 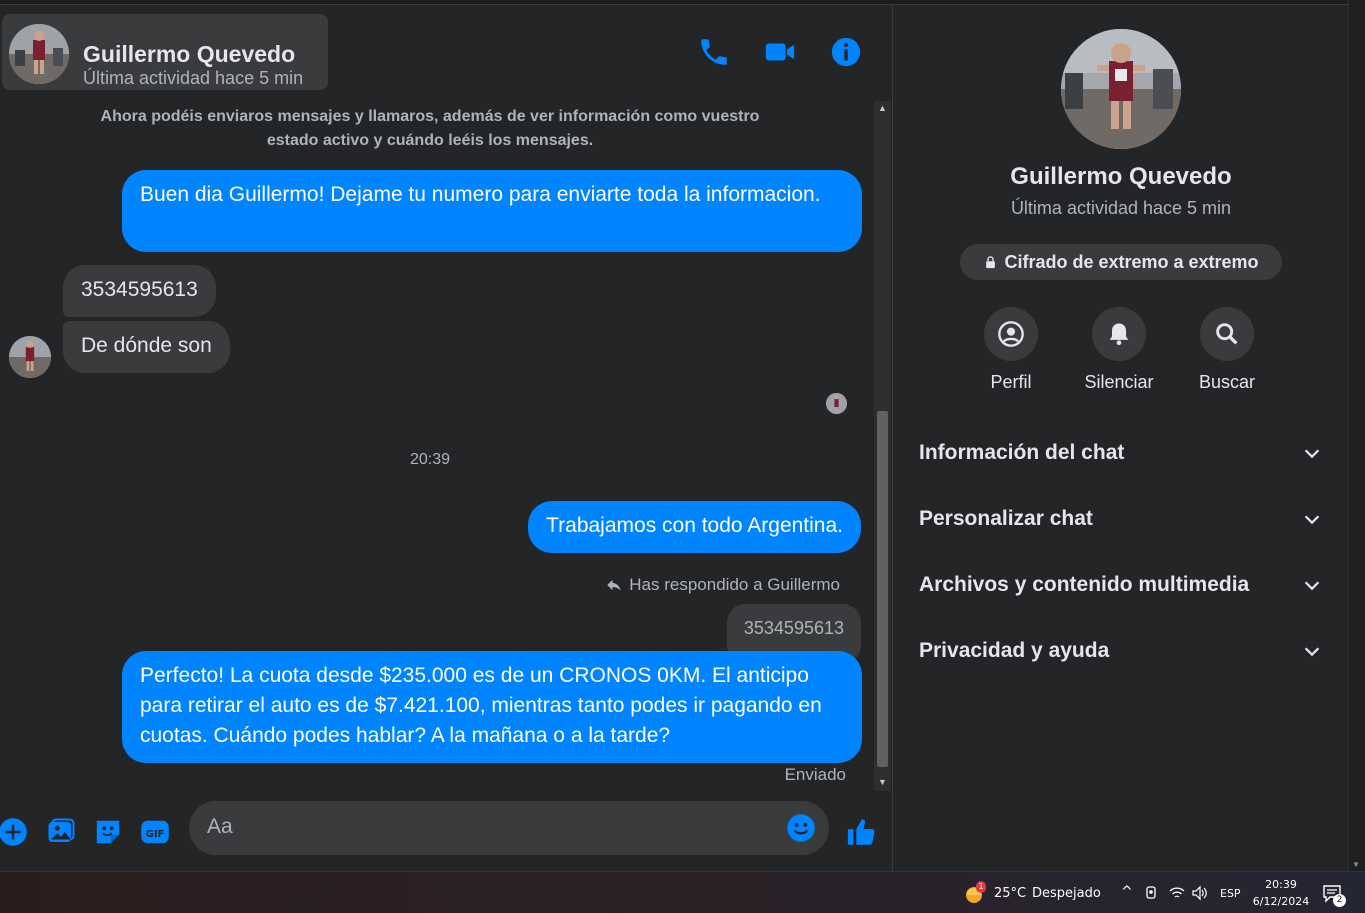 What do you see at coordinates (108, 832) in the screenshot?
I see `sticker-icon` at bounding box center [108, 832].